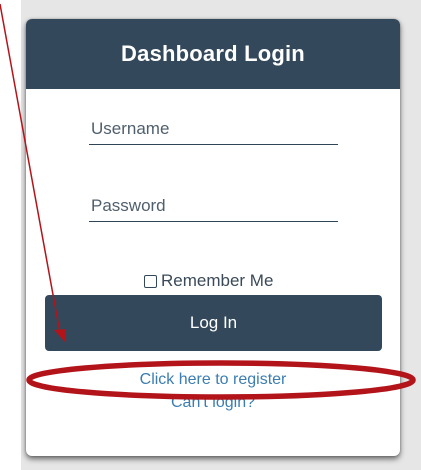 The image size is (421, 470). I want to click on cant-login-link: Can't login?, so click(213, 403).